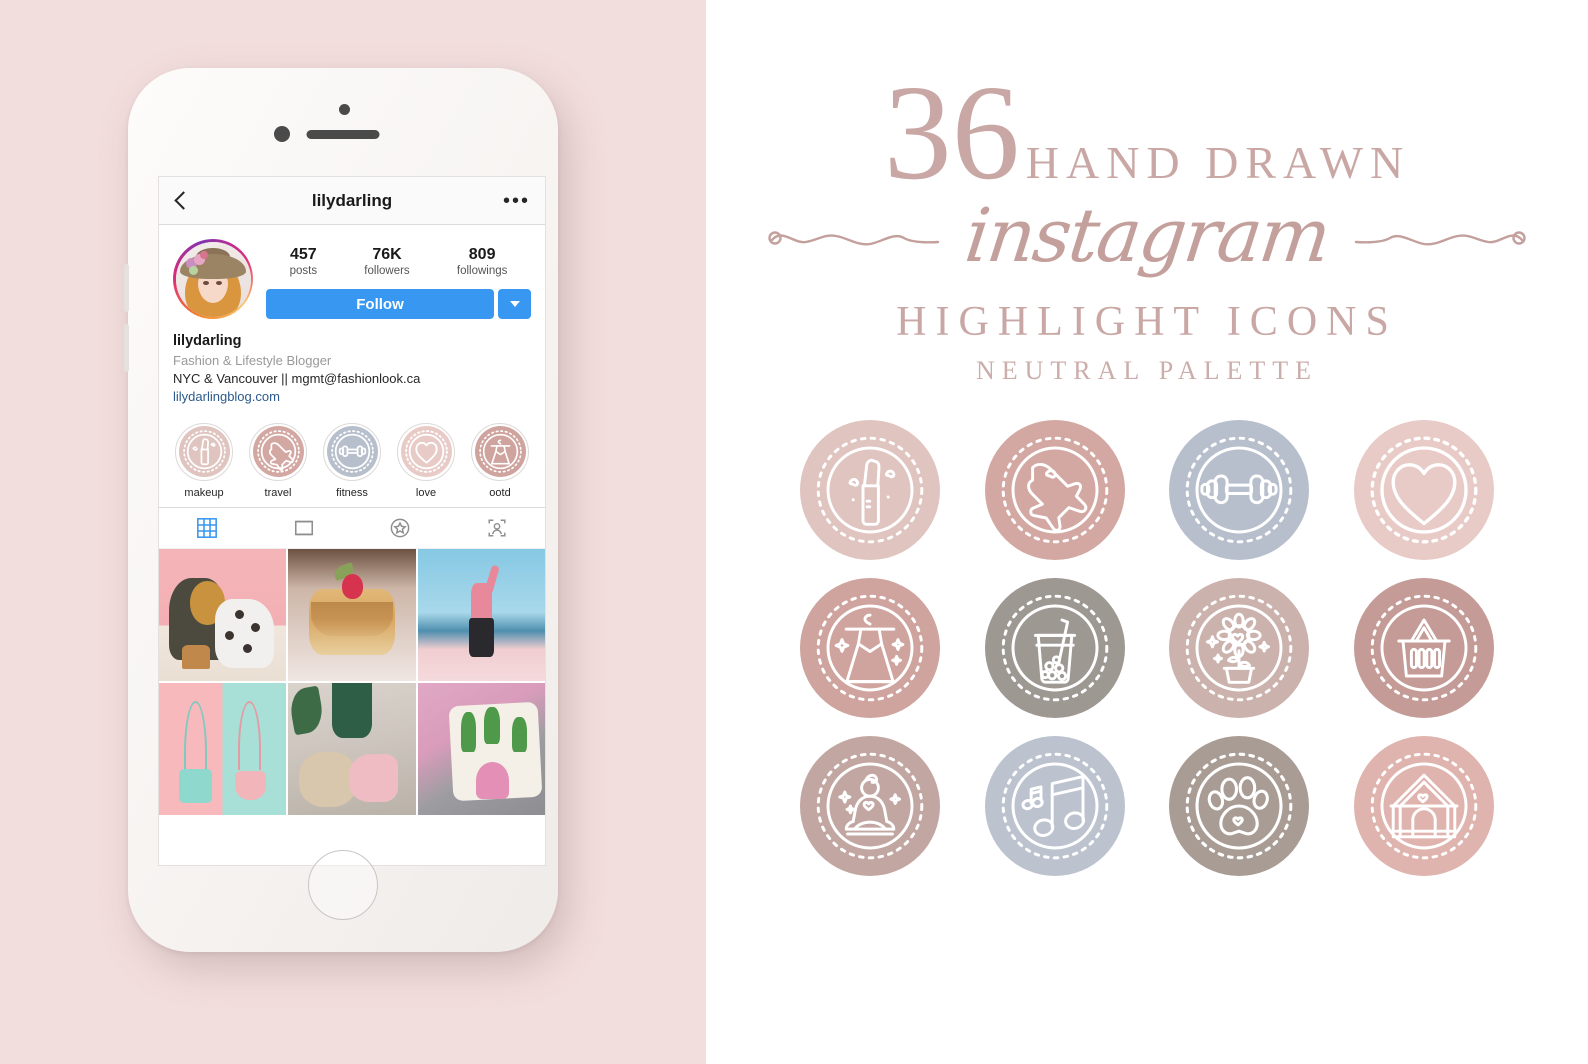 The image size is (1588, 1064). Describe the element at coordinates (1054, 648) in the screenshot. I see `bubble-tea-icon` at that location.